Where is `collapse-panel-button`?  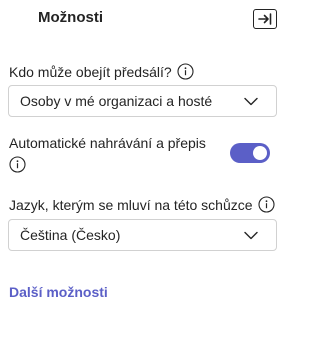 collapse-panel-button is located at coordinates (265, 19).